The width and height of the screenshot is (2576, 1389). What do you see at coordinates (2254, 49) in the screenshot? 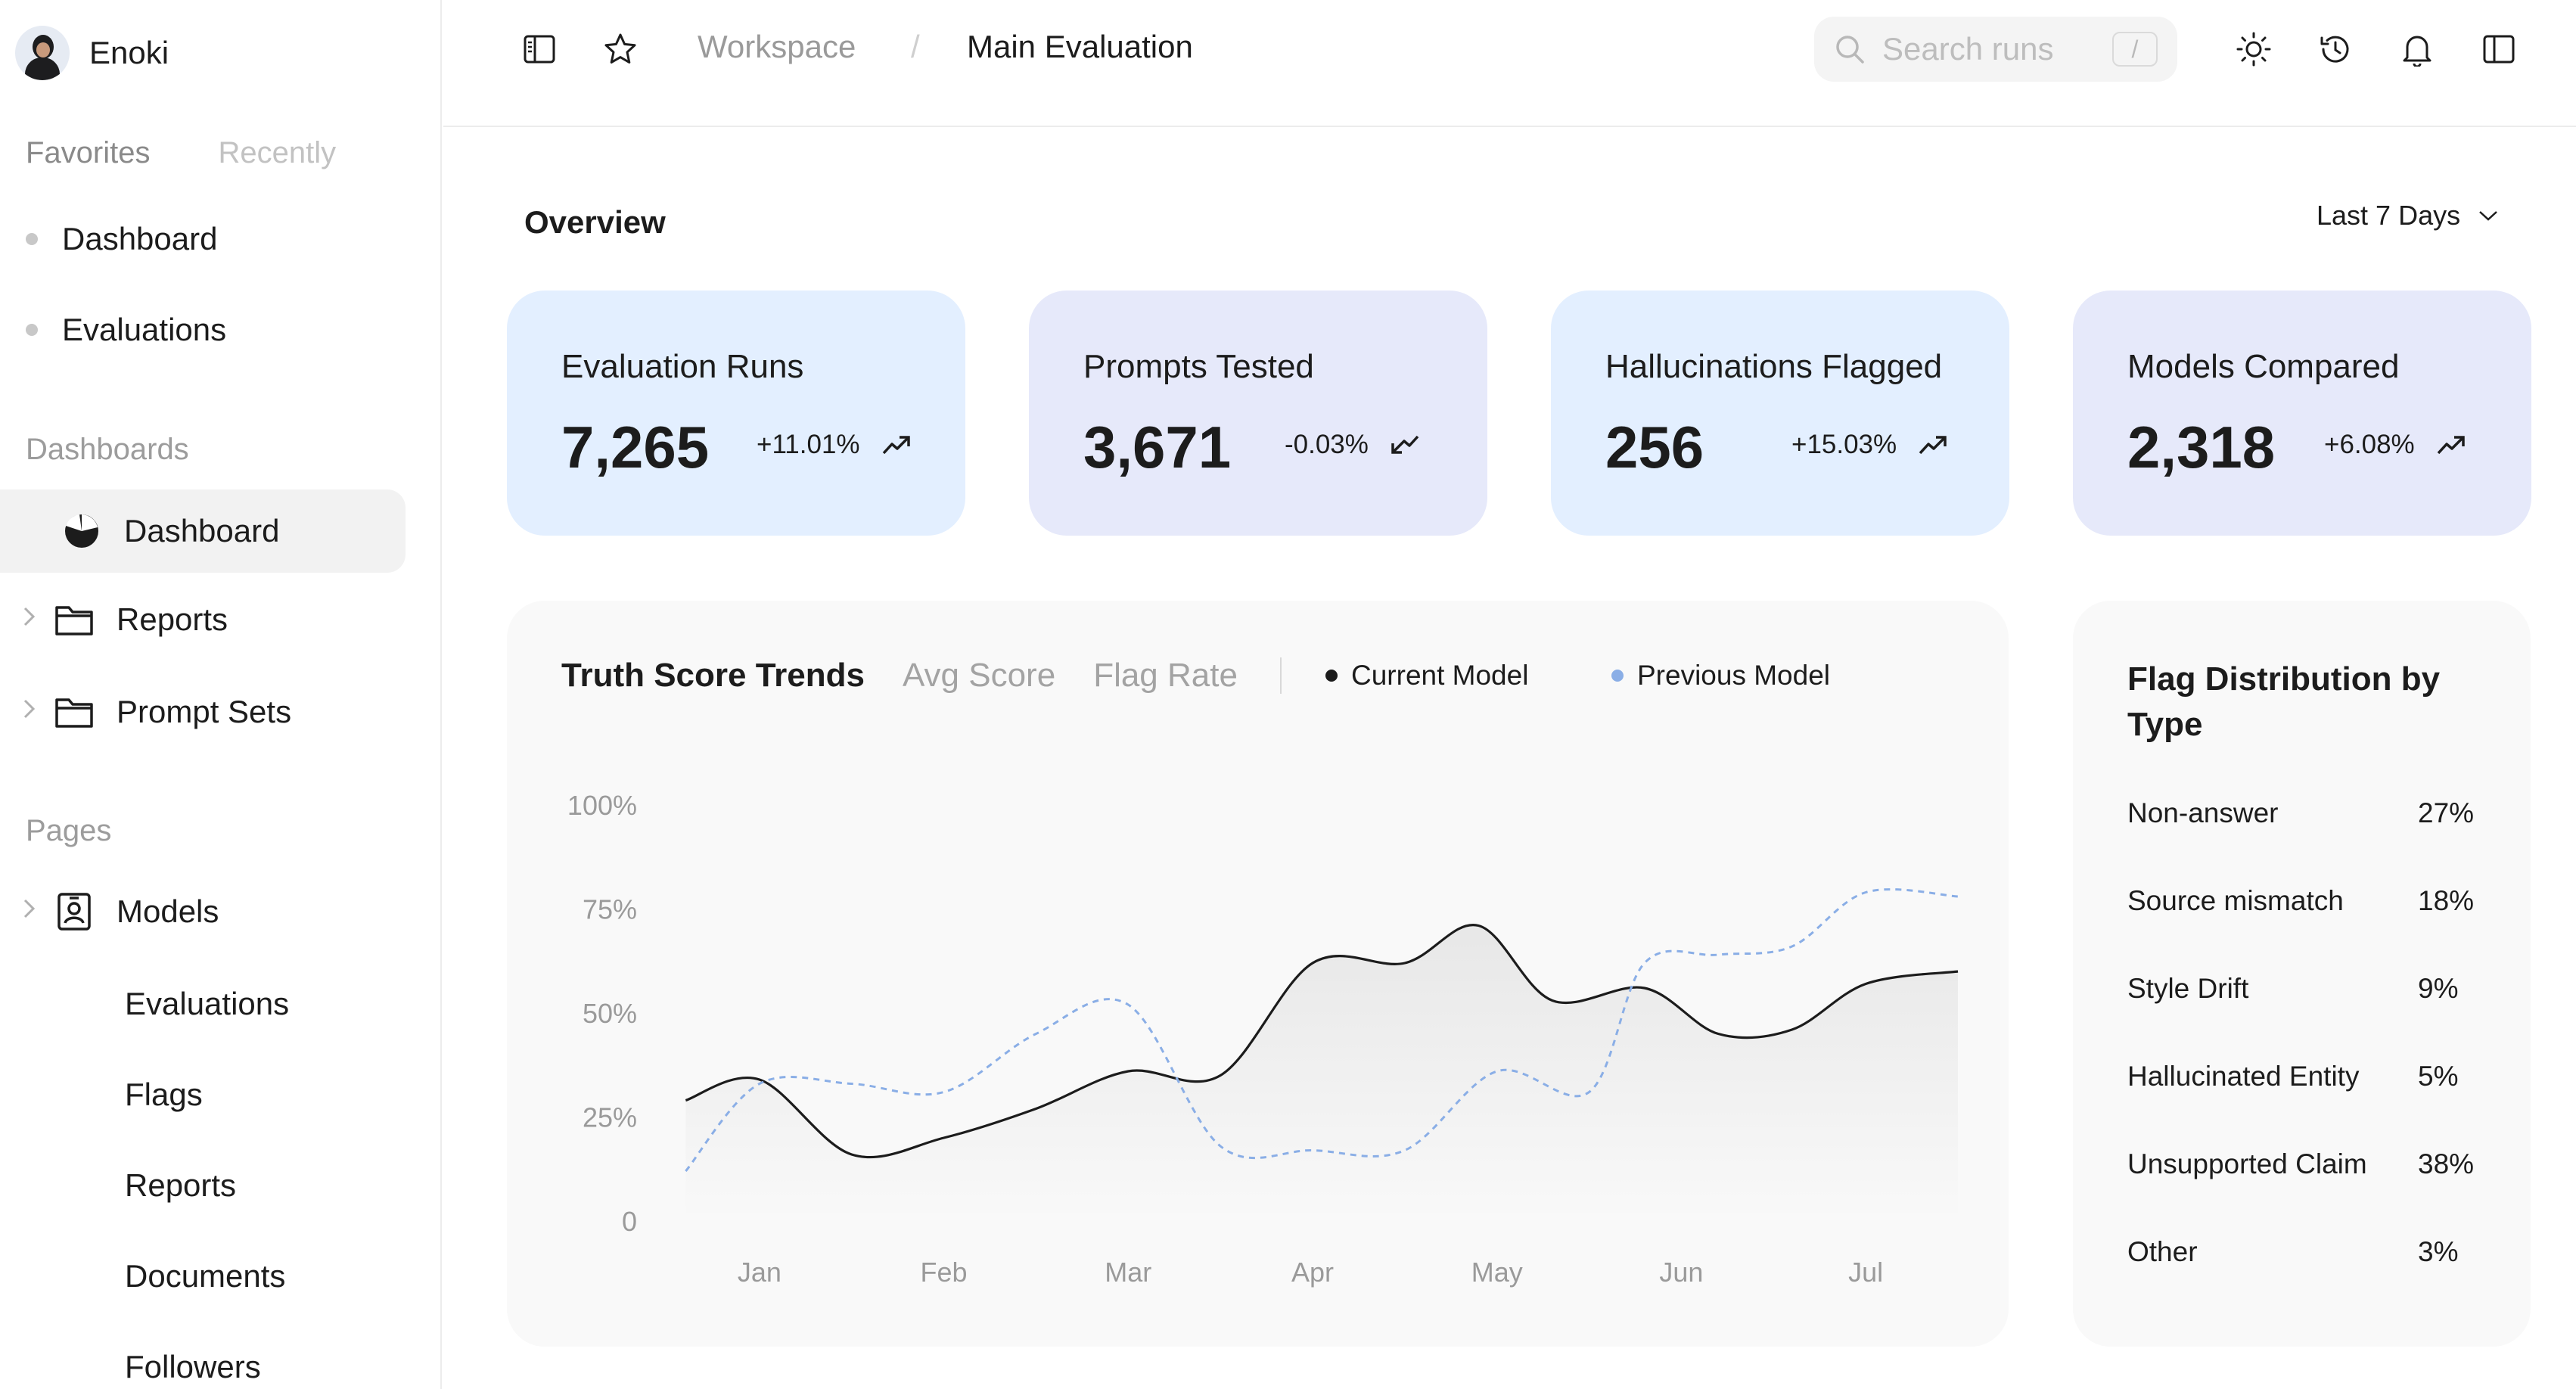
I see `sun-icon` at bounding box center [2254, 49].